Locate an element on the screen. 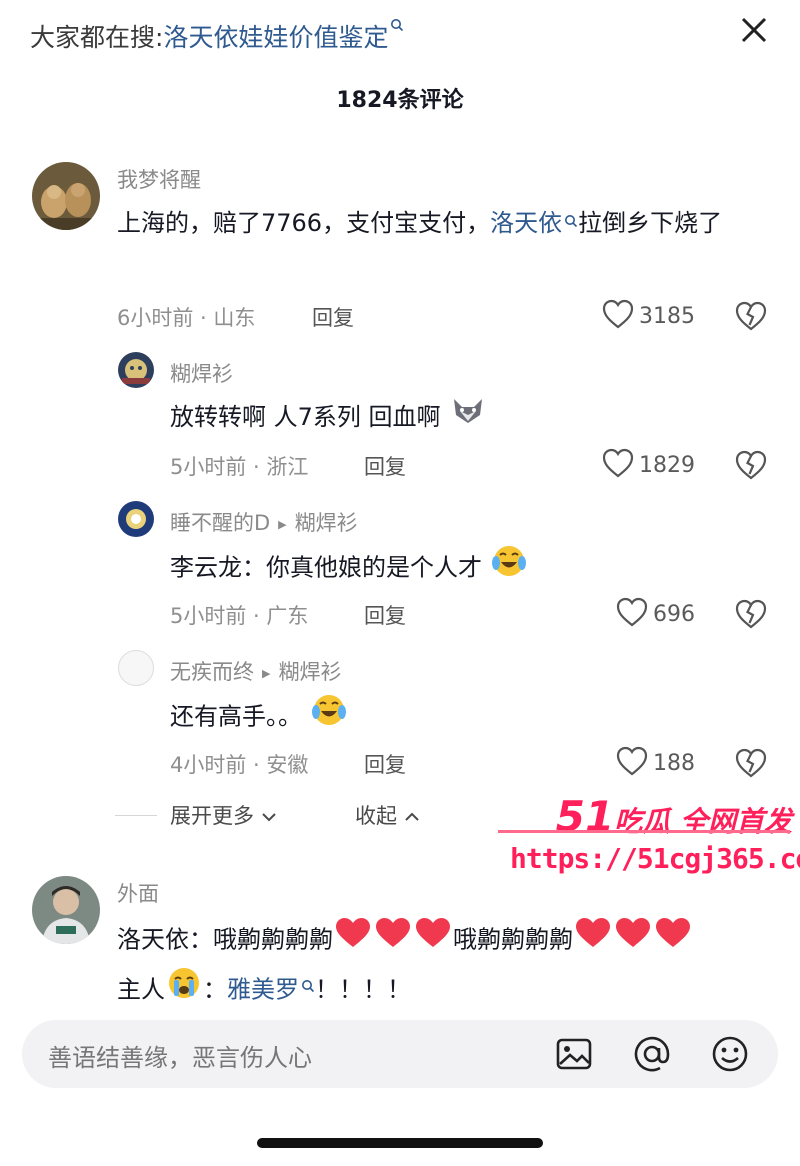 This screenshot has height=1166, width=800. crying-emoji-icon is located at coordinates (184, 990).